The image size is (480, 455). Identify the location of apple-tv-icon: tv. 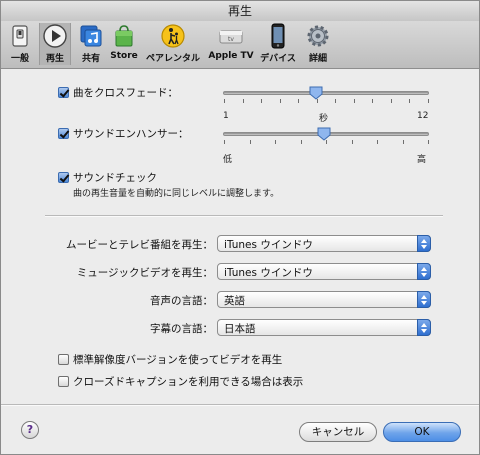
(231, 37).